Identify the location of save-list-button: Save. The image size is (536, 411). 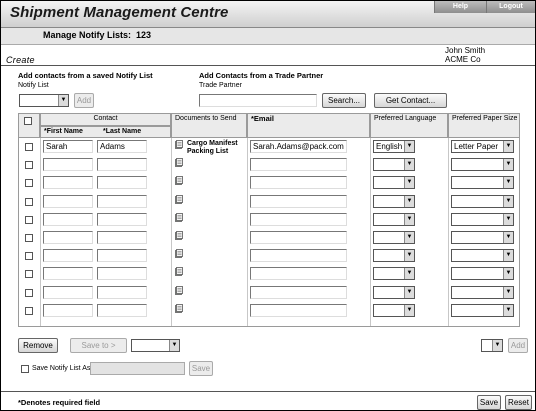
(201, 368).